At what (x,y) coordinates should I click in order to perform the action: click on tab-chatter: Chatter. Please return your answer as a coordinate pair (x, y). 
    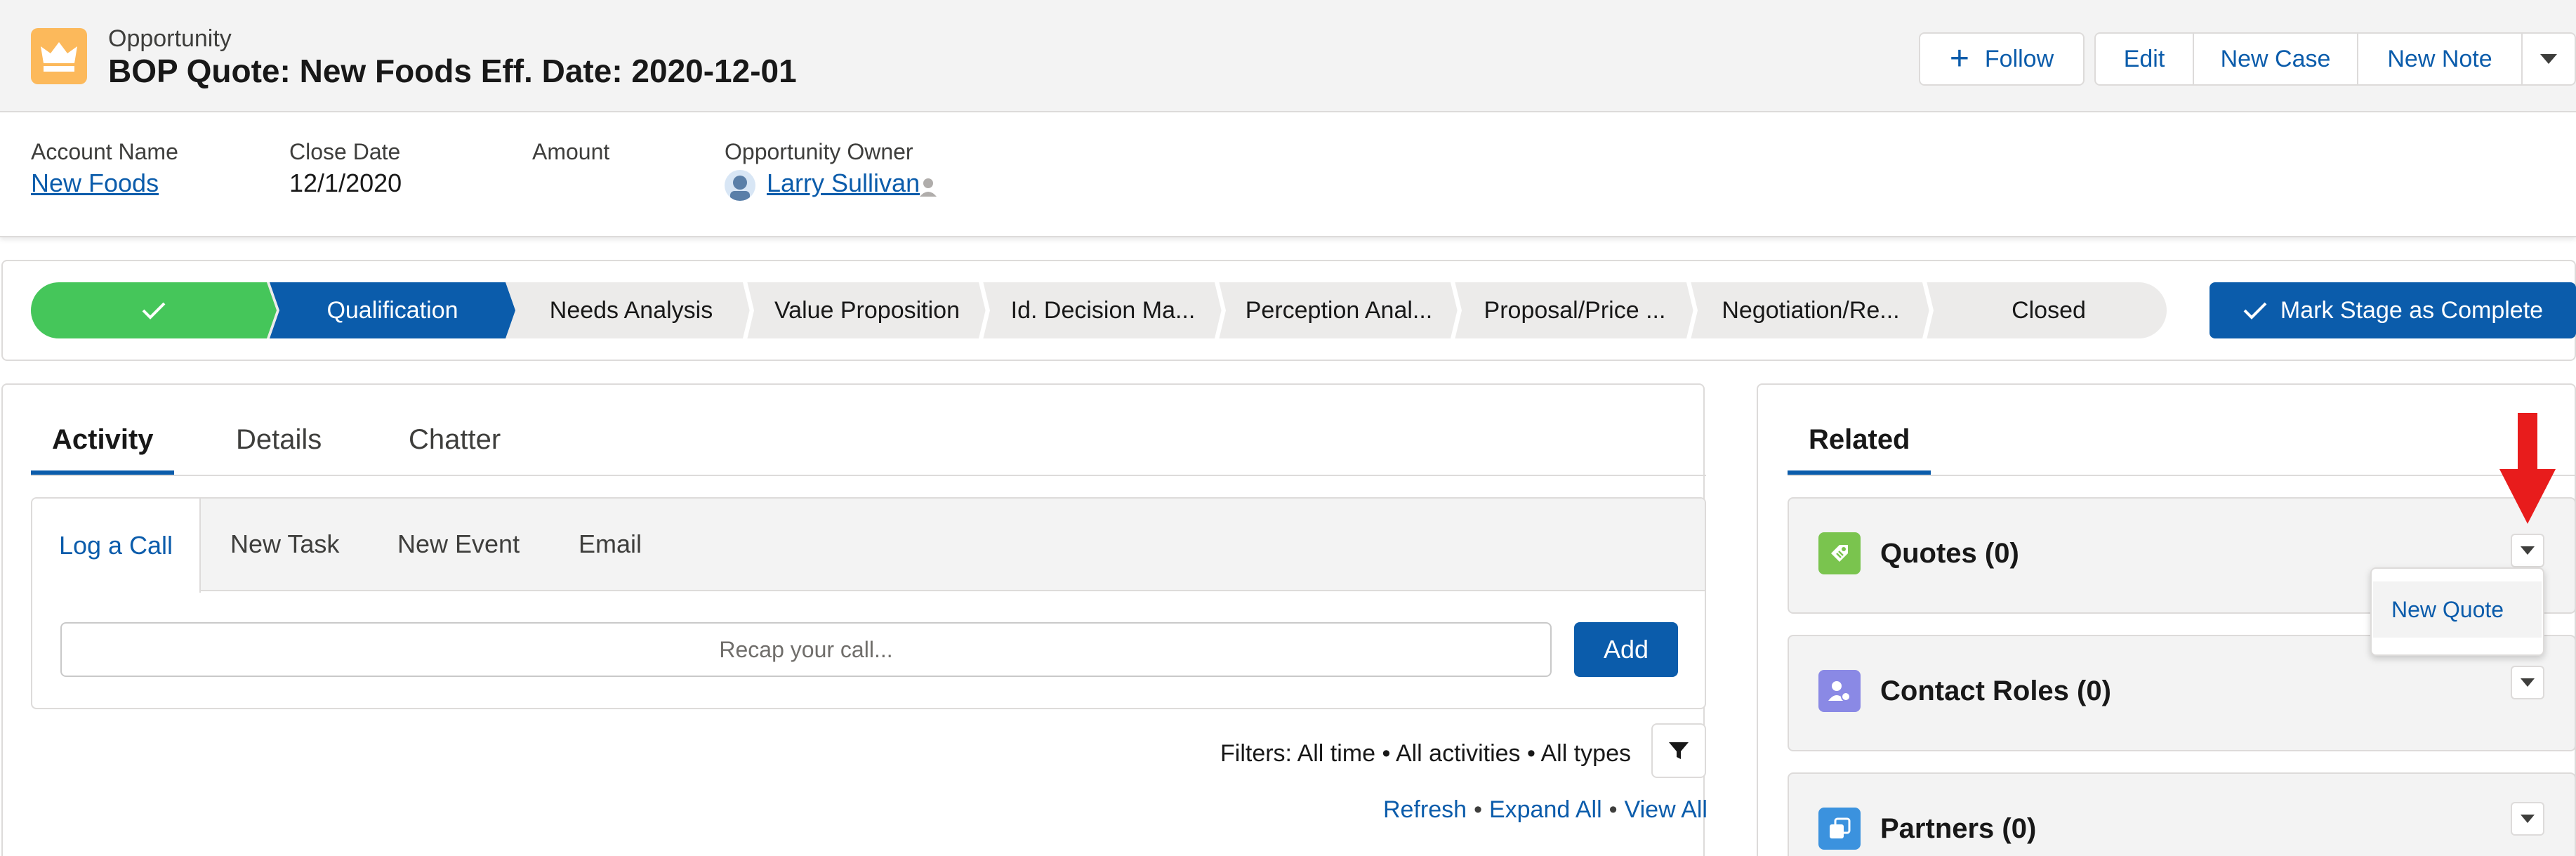
    Looking at the image, I should click on (455, 440).